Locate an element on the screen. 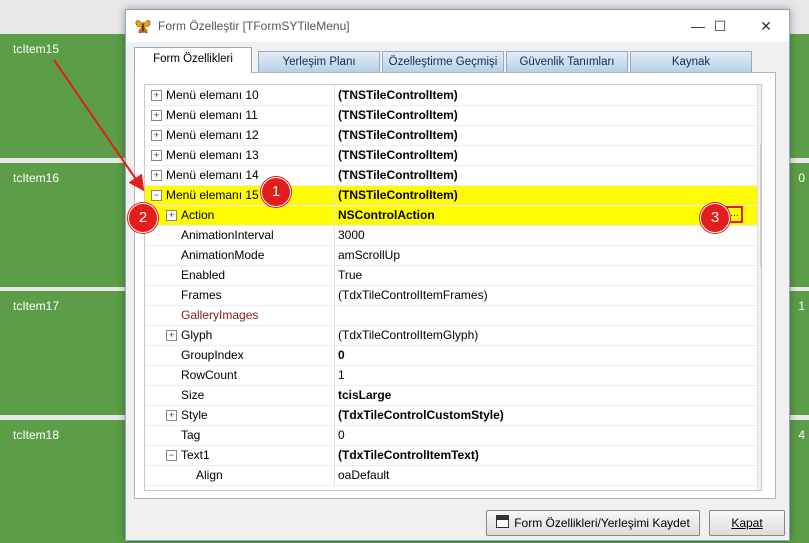 The image size is (809, 543). property-name: Enabled is located at coordinates (203, 275).